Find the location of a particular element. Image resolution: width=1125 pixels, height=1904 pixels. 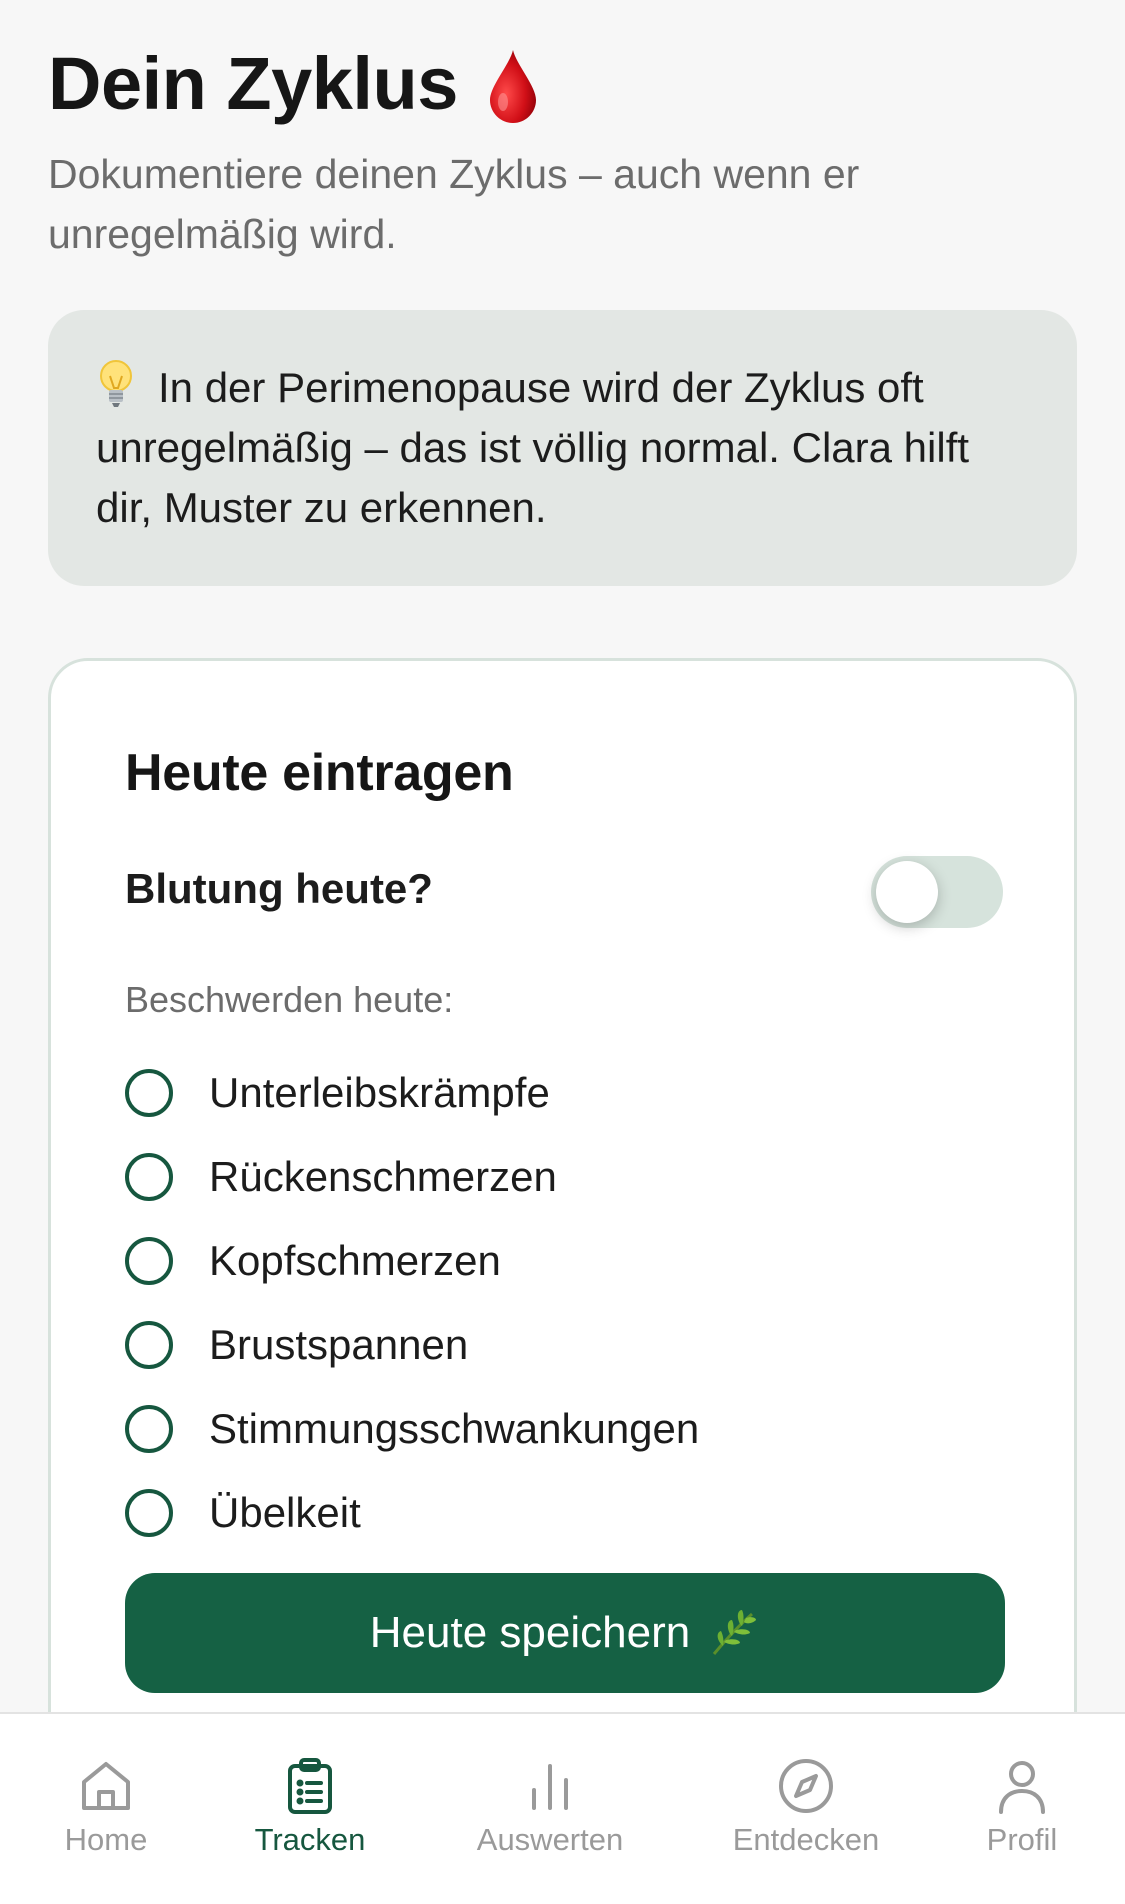

complaint-option-rueckenschmerzen: Rückenschmerzen is located at coordinates (412, 1177).